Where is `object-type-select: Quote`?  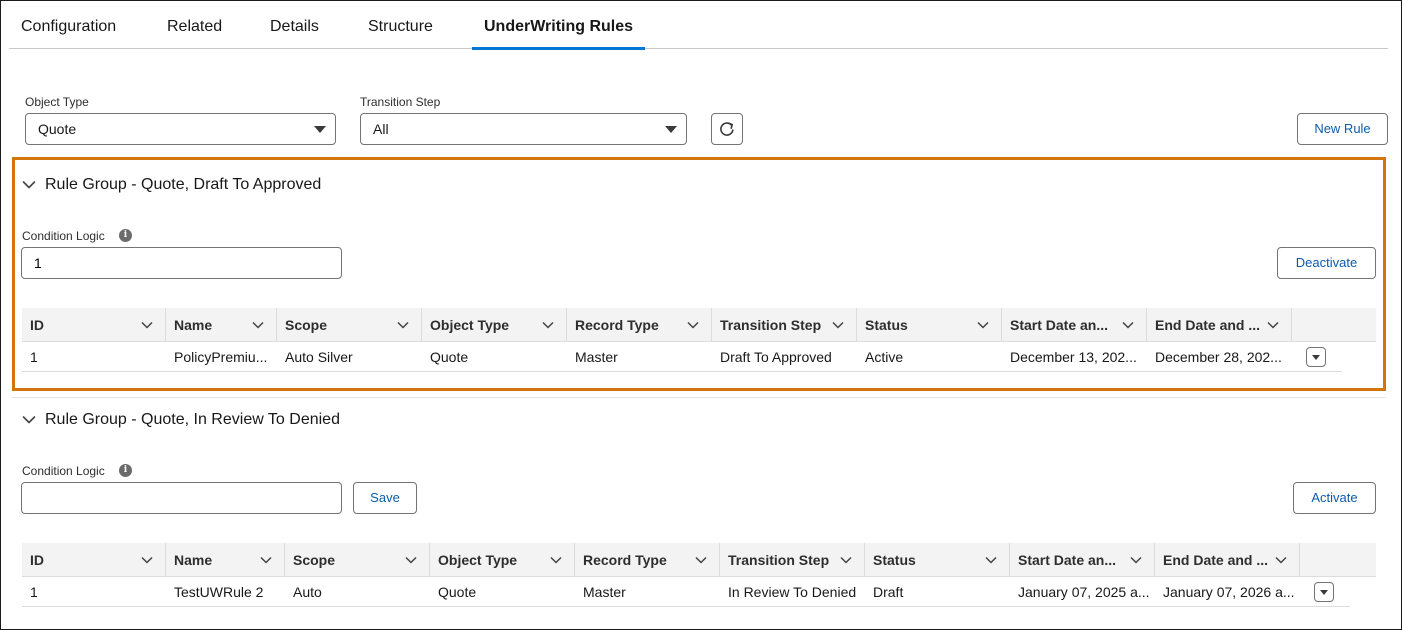 object-type-select: Quote is located at coordinates (180, 129).